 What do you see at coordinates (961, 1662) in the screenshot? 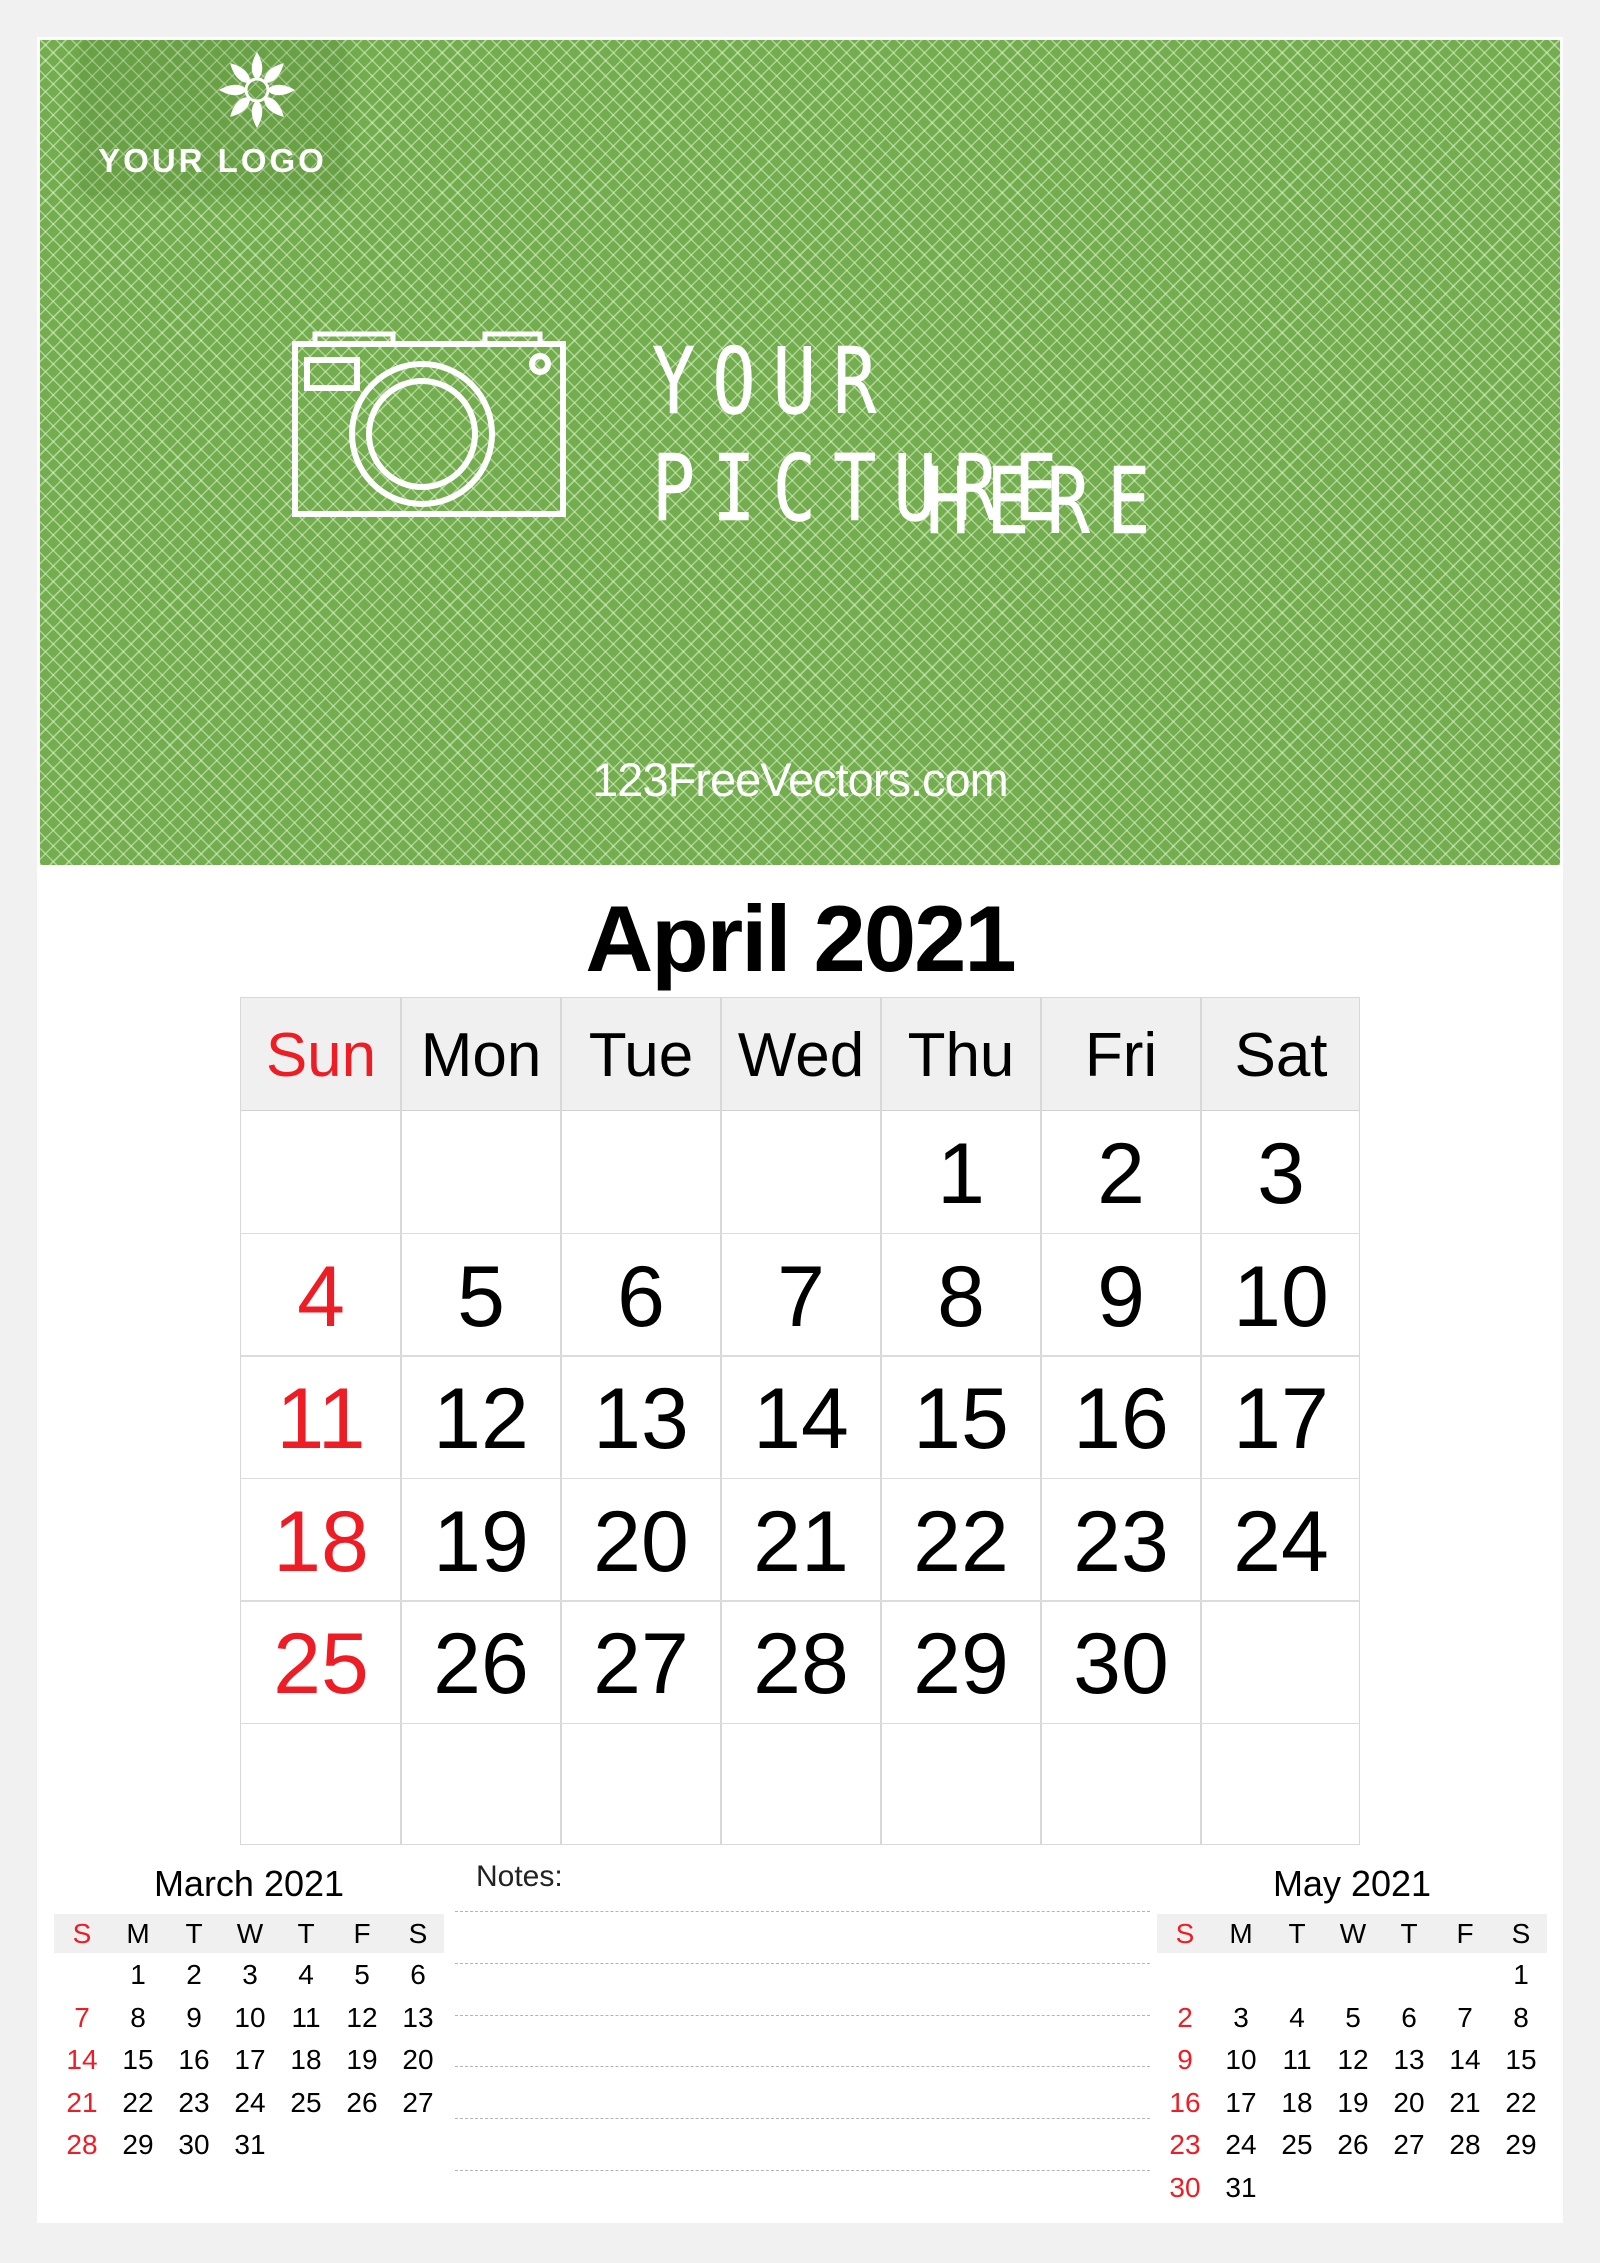
I see `day-cell: 29` at bounding box center [961, 1662].